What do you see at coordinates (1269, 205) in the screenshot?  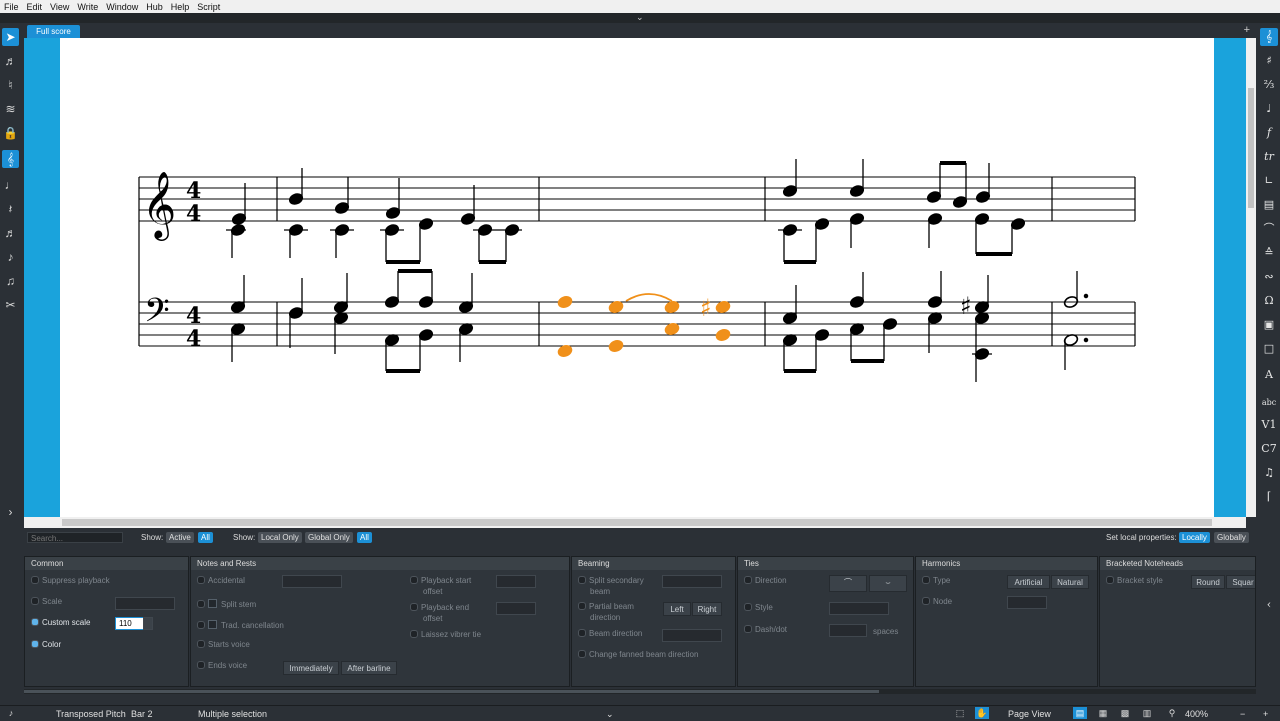 I see `bars-icon: ▤` at bounding box center [1269, 205].